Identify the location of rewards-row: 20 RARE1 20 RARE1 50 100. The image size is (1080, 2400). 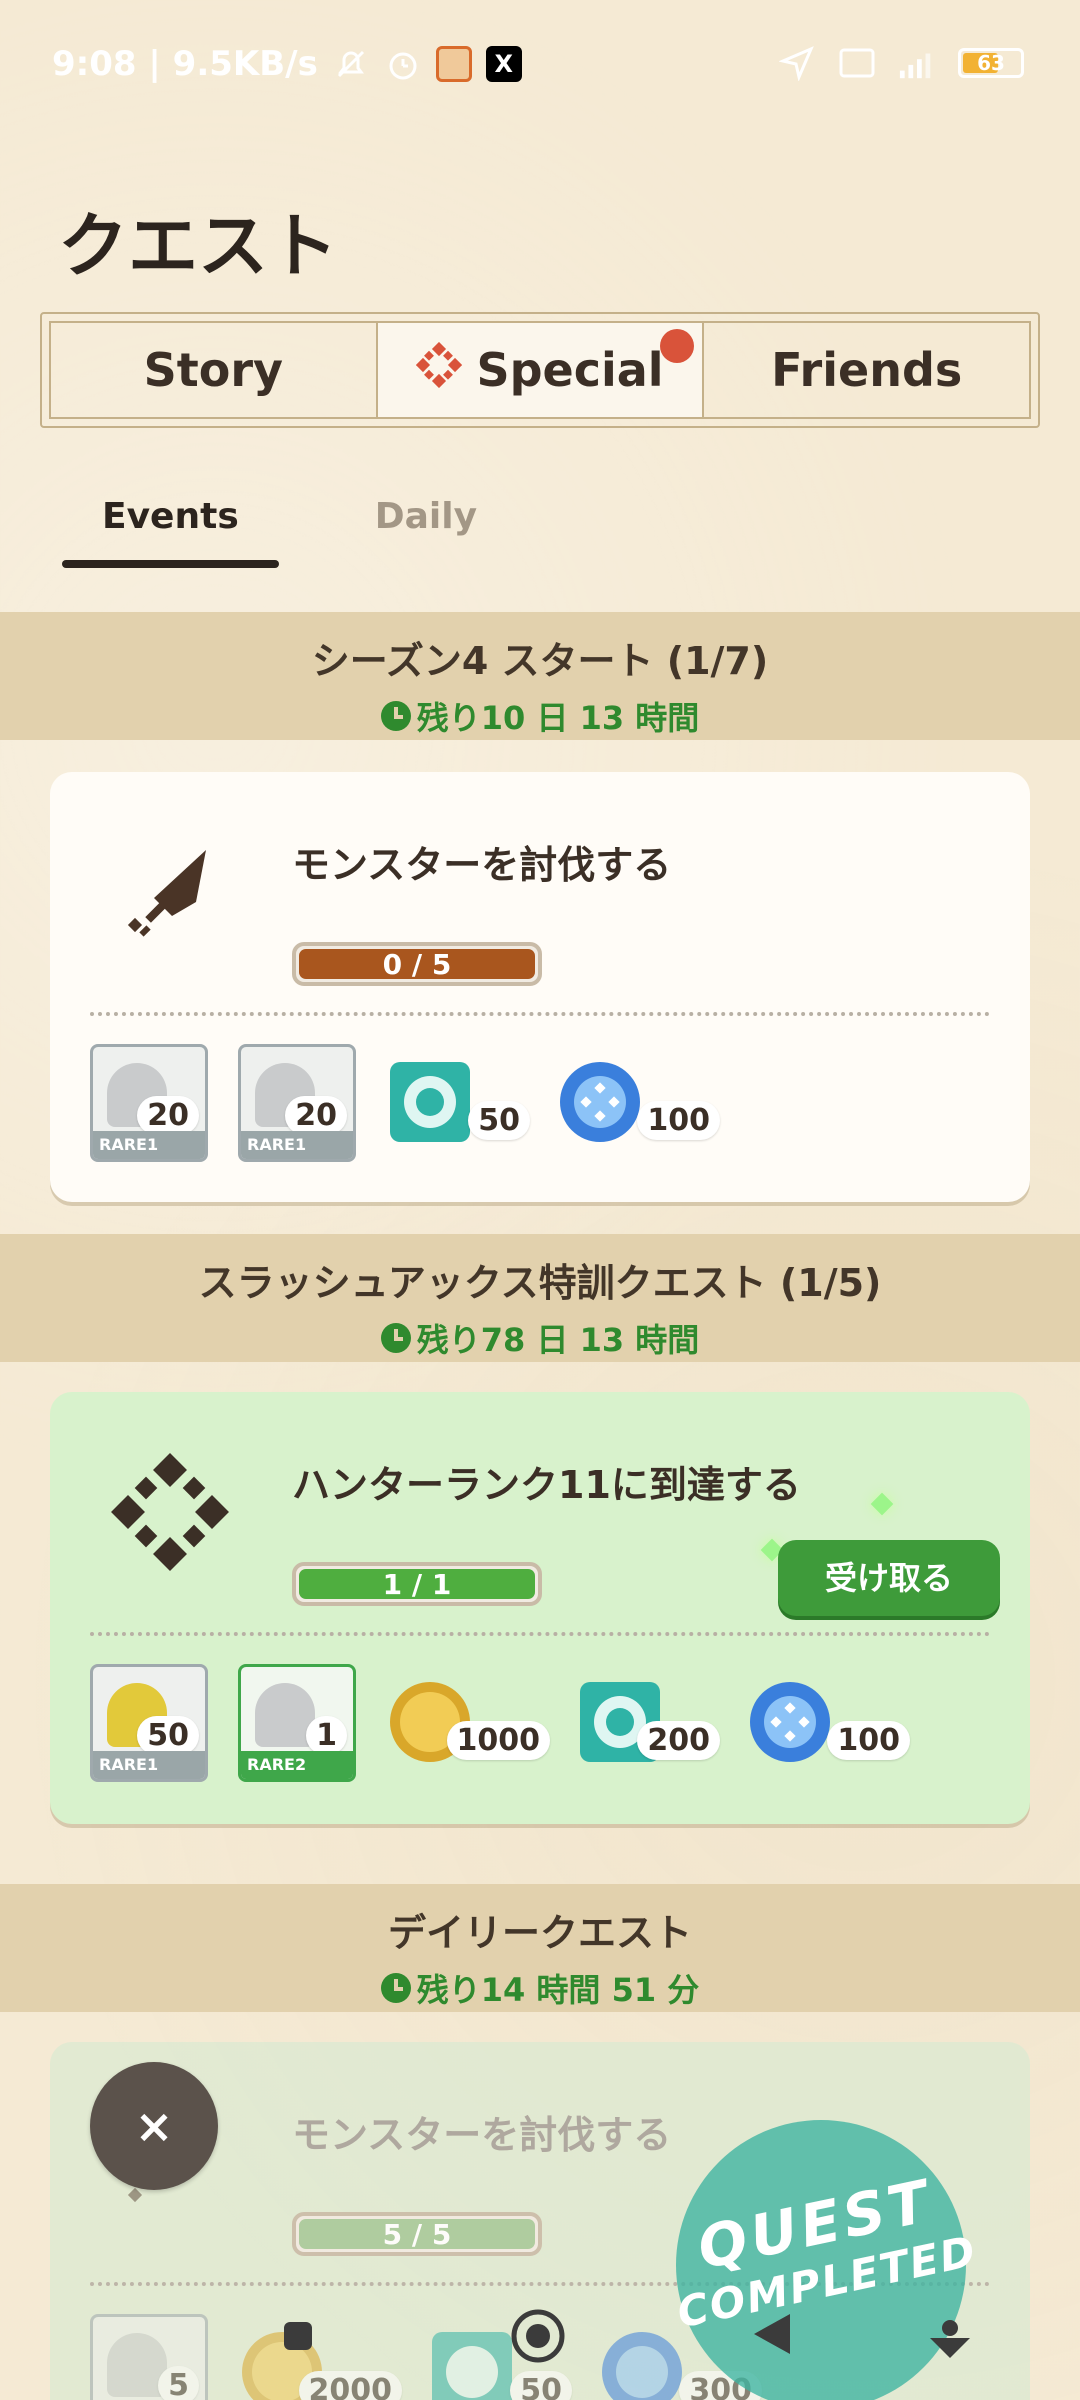
(405, 1103).